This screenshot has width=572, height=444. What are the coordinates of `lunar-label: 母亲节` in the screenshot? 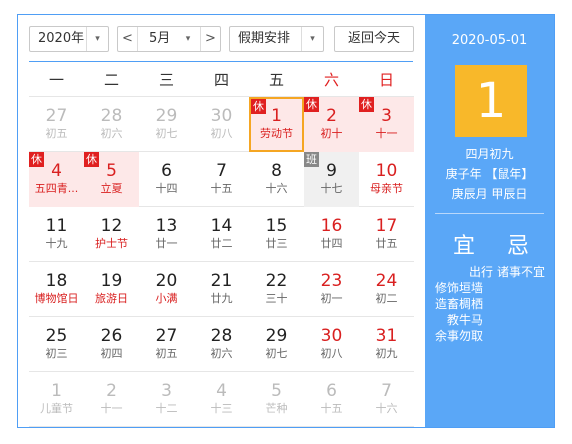 It's located at (386, 188).